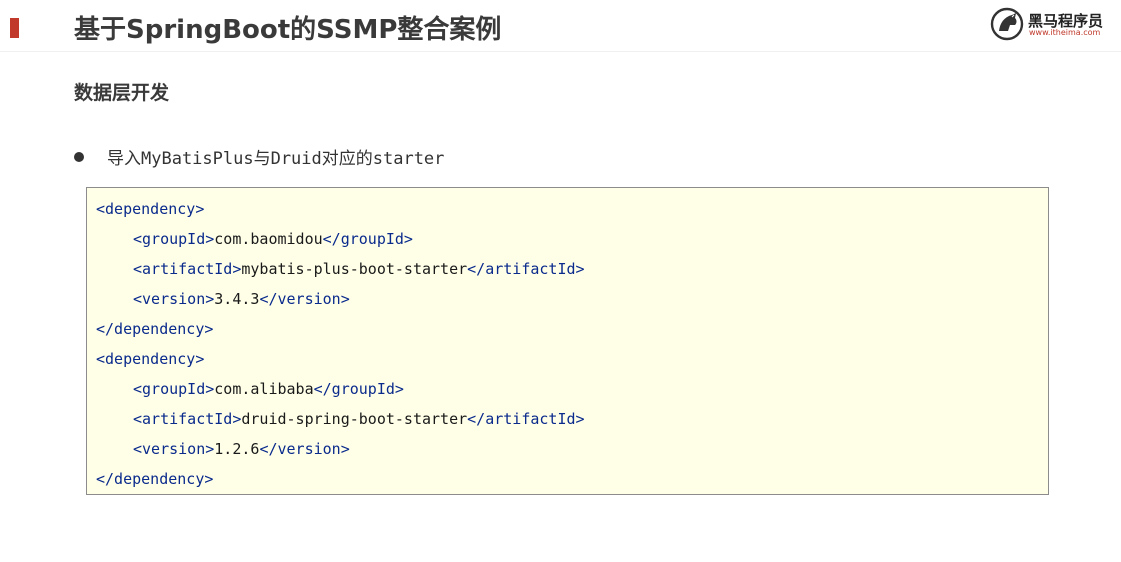 Image resolution: width=1121 pixels, height=562 pixels. What do you see at coordinates (1065, 32) in the screenshot?
I see `logo-url: www.itheima.com` at bounding box center [1065, 32].